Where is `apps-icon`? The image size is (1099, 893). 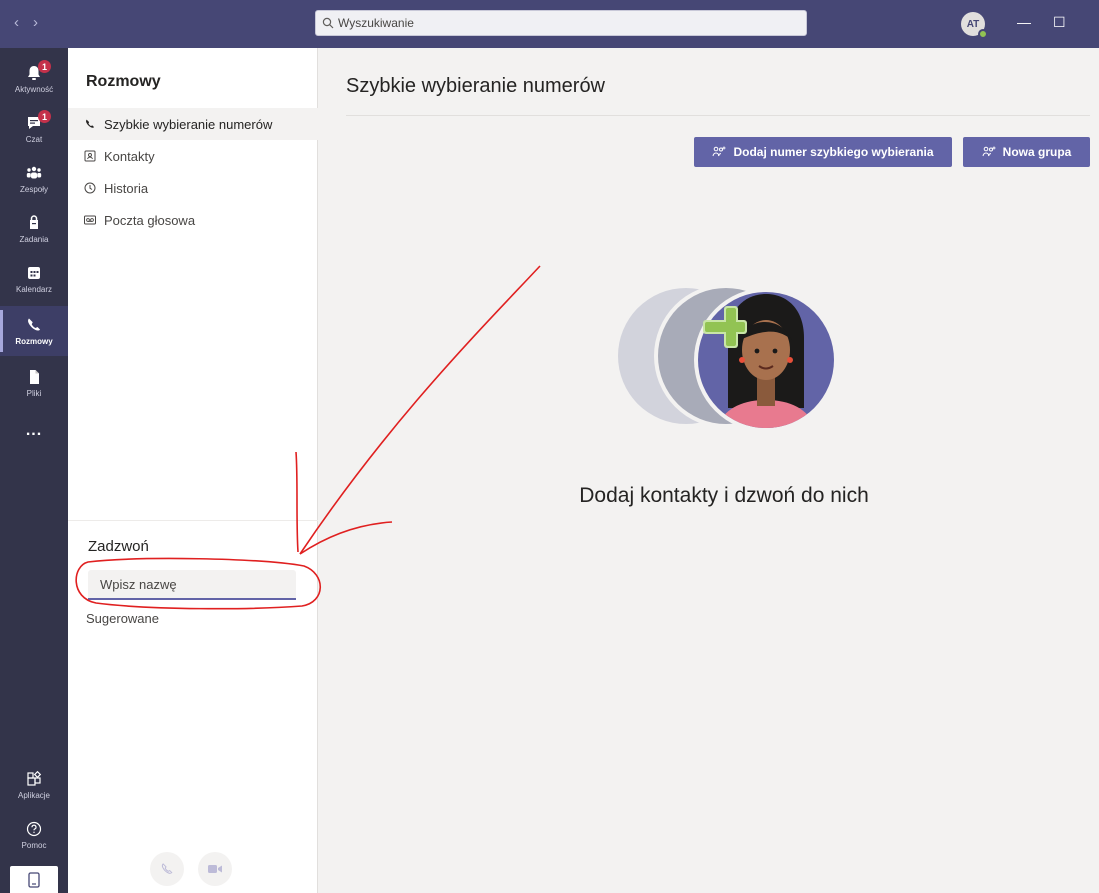 apps-icon is located at coordinates (34, 778).